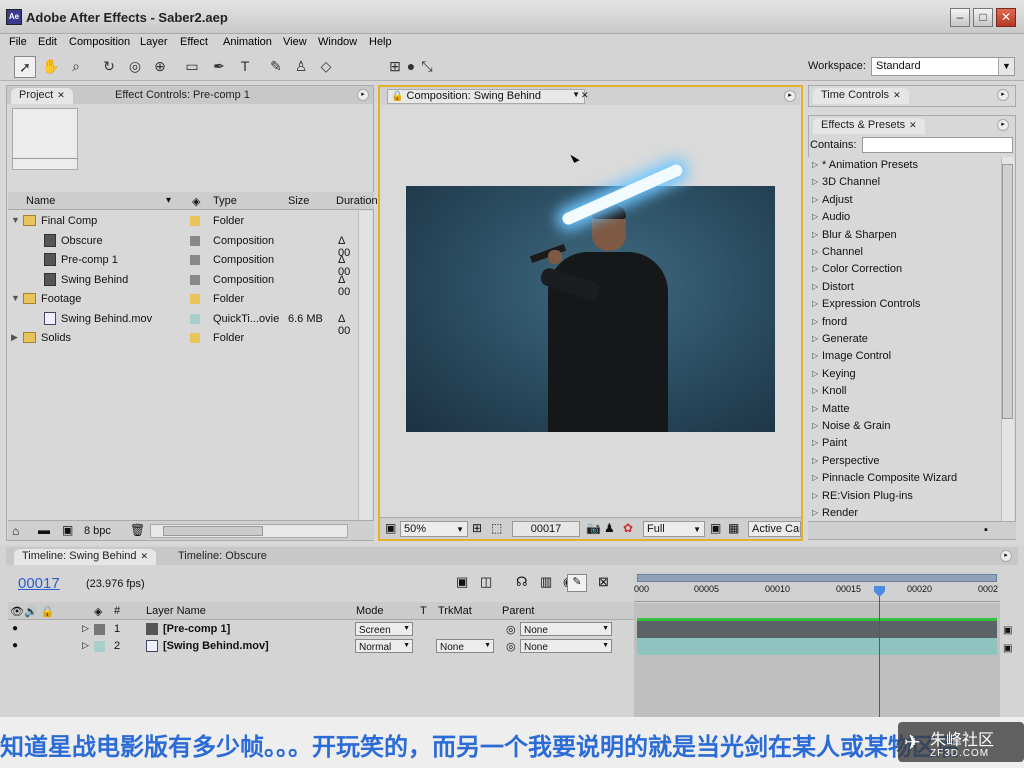  I want to click on list-item: ▶ Solids Folder, so click(183, 338).